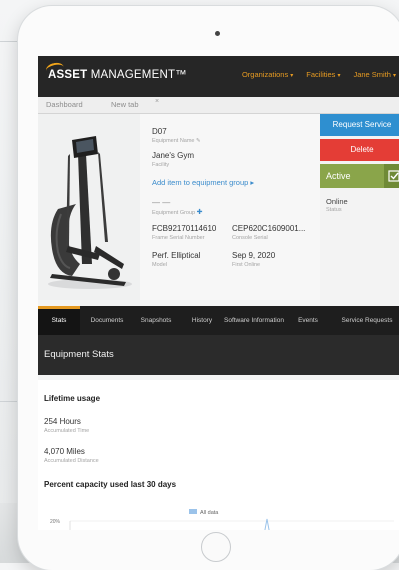 The width and height of the screenshot is (399, 570). I want to click on tab-bar: Dashboard New tab ×, so click(218, 105).